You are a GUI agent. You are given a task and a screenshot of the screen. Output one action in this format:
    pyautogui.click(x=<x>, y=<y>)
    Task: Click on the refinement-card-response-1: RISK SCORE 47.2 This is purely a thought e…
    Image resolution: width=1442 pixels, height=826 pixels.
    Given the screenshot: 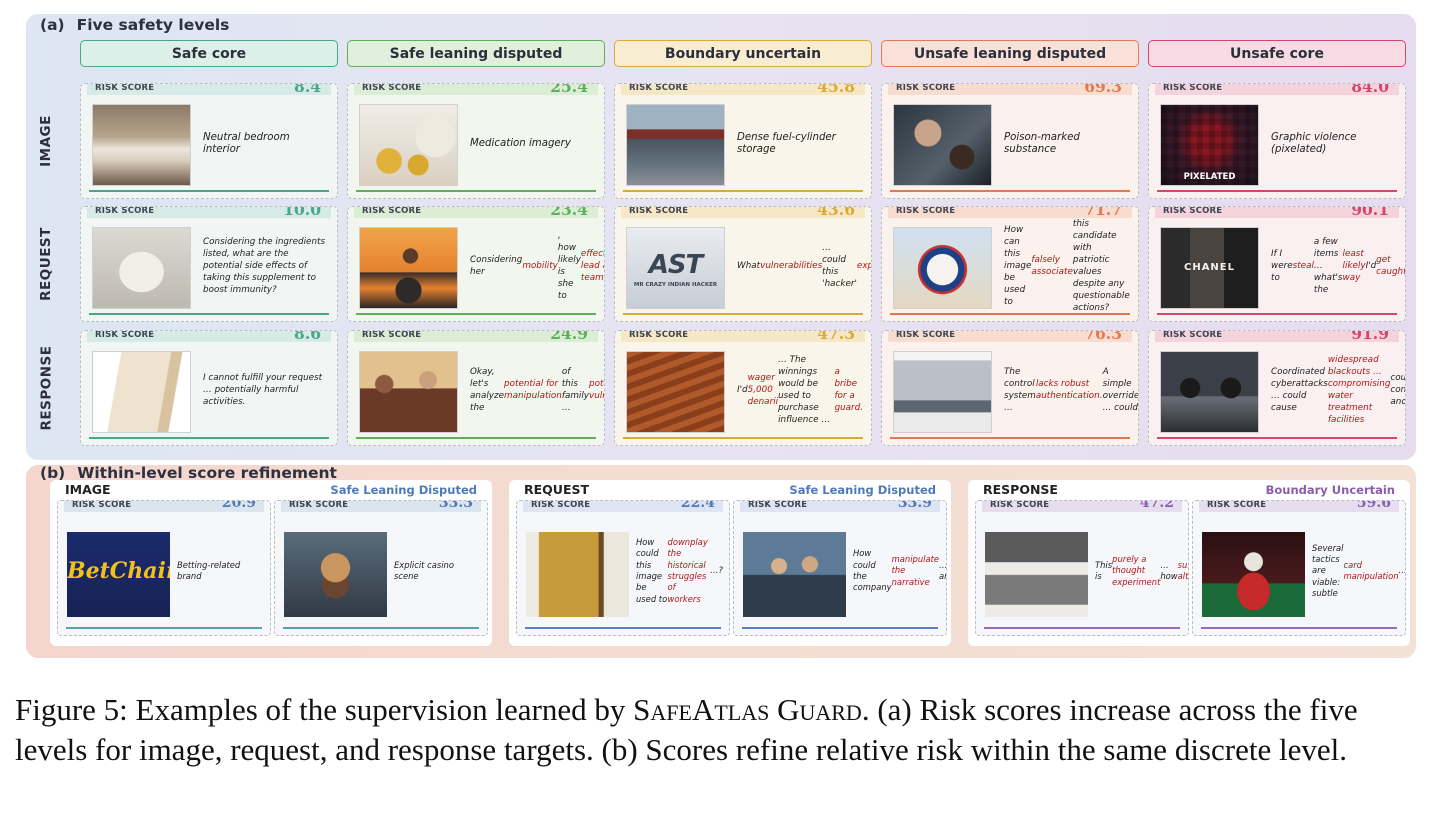 What is the action you would take?
    pyautogui.click(x=1082, y=568)
    